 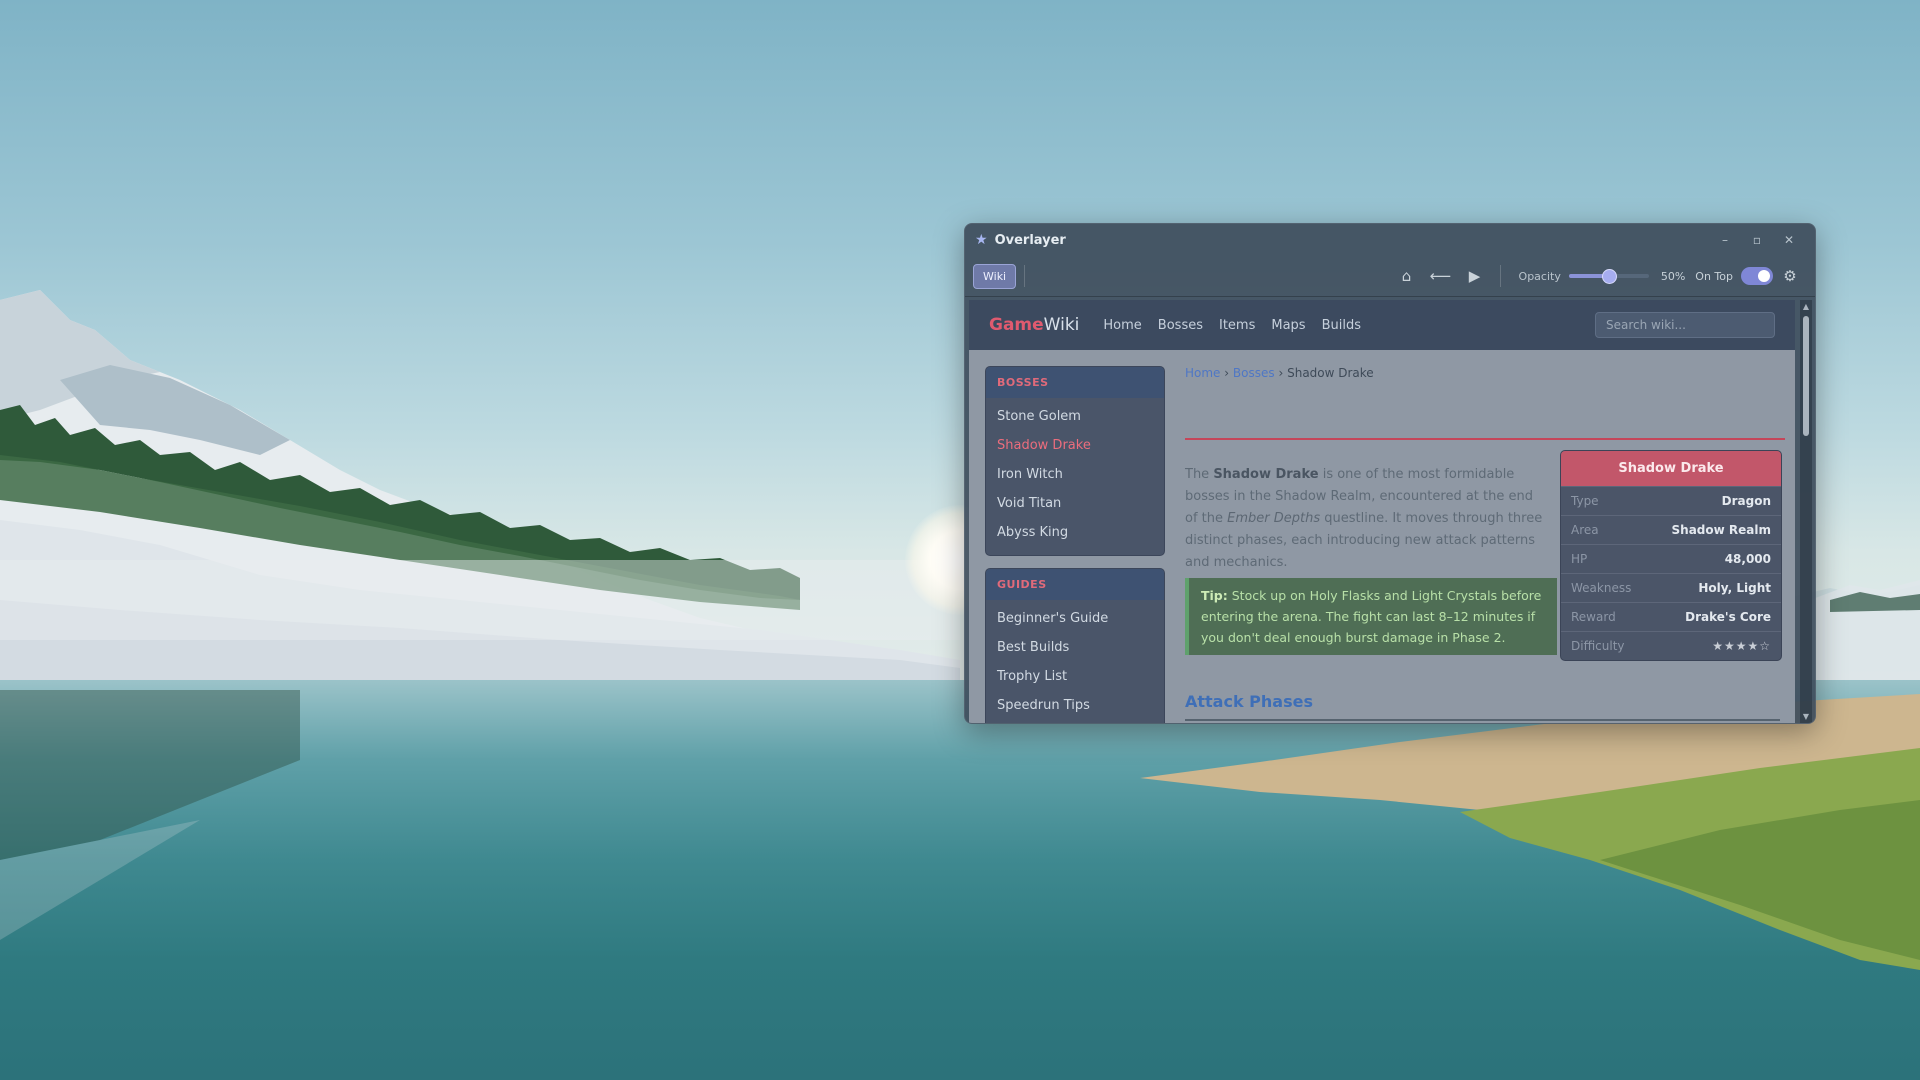 I want to click on close-button: ✕, so click(x=1789, y=240).